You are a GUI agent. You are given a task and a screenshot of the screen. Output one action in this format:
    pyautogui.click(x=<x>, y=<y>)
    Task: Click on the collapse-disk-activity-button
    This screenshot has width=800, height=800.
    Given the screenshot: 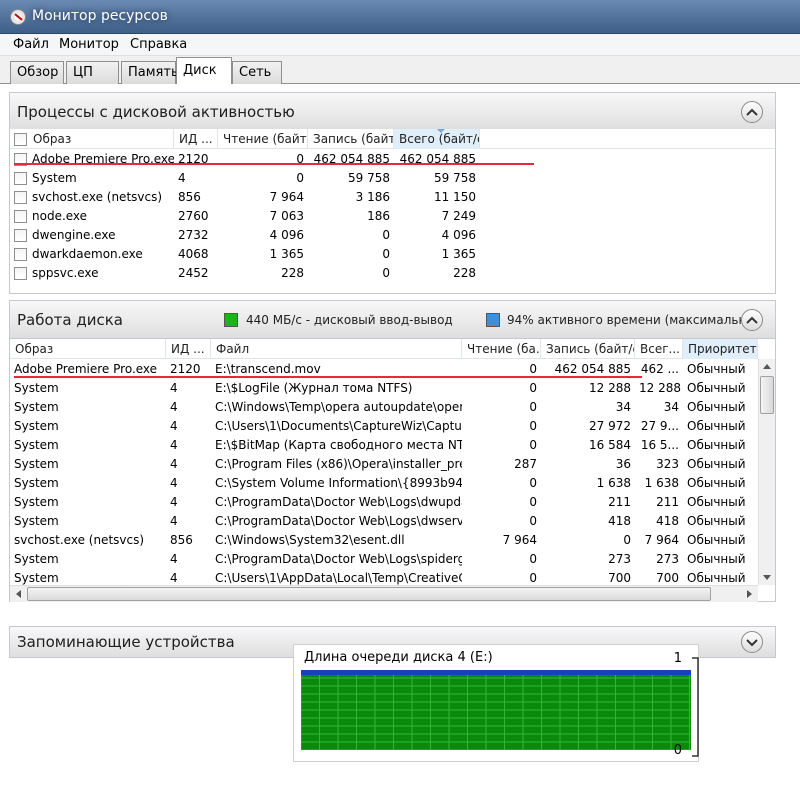 What is the action you would take?
    pyautogui.click(x=752, y=320)
    